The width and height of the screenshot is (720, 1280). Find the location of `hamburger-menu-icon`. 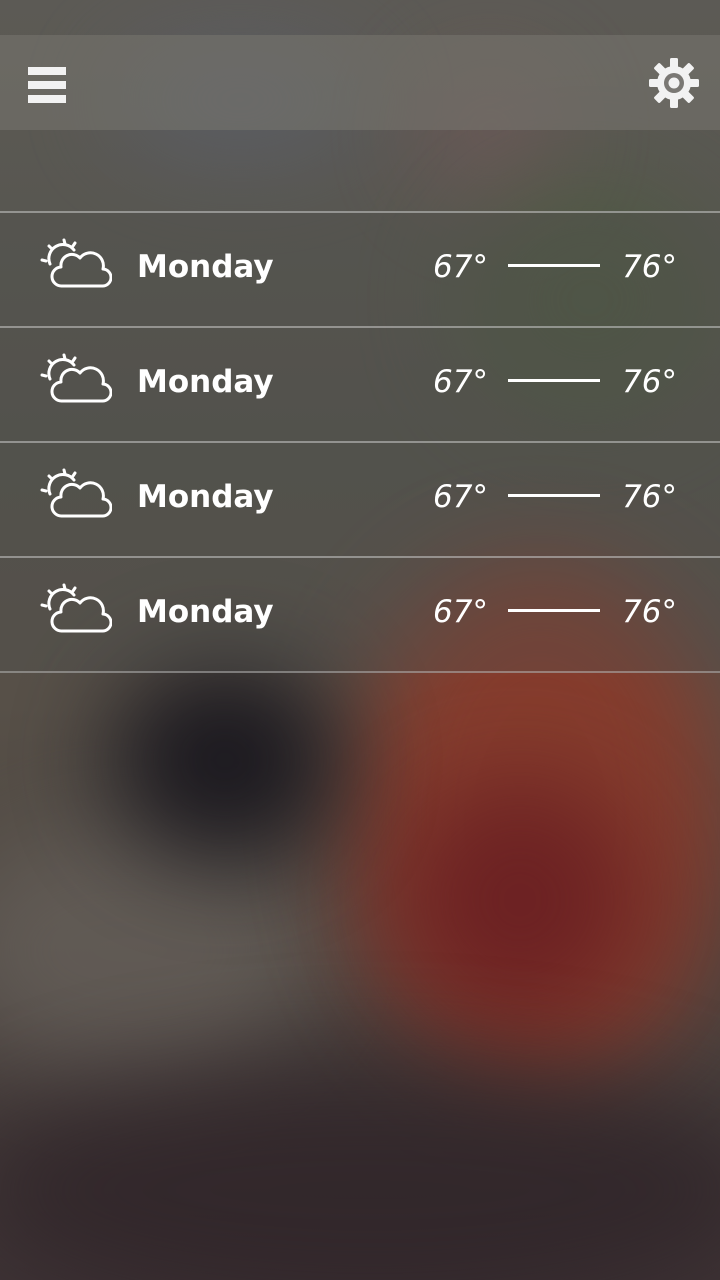

hamburger-menu-icon is located at coordinates (47, 85).